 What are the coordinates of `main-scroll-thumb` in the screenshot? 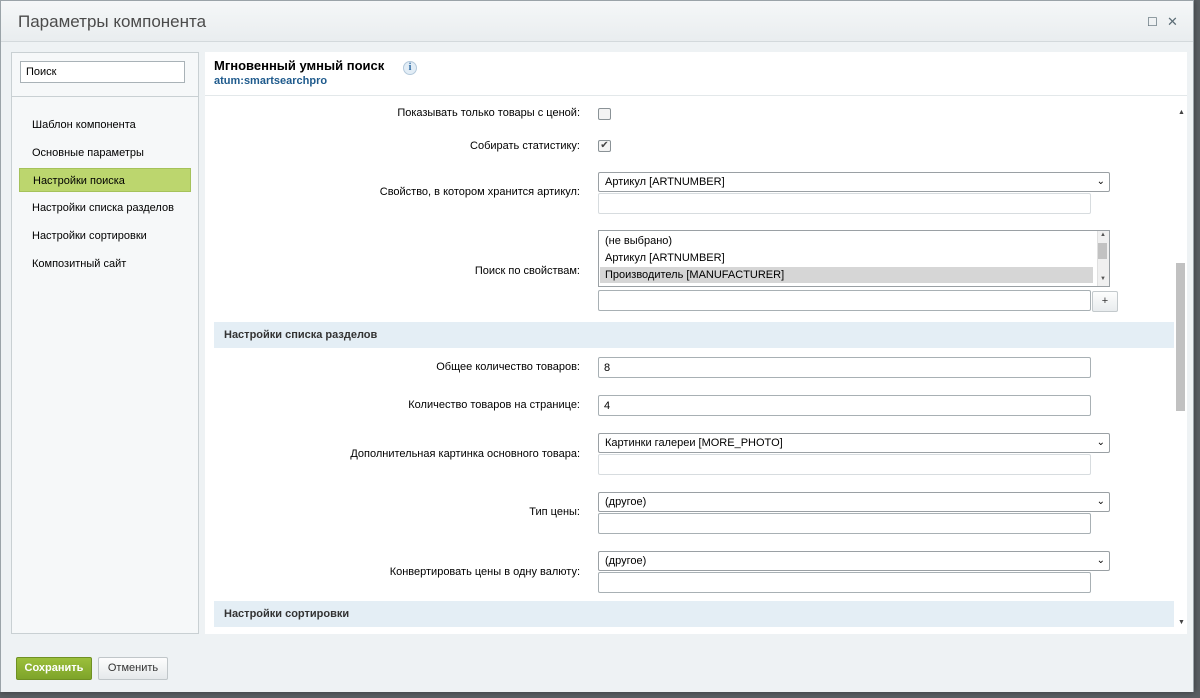 It's located at (1180, 337).